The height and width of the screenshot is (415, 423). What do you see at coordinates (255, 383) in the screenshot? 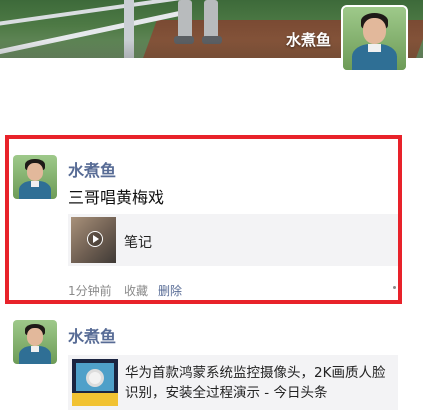
I see `link-title: 华为首款鸿蒙系统监控摄像头，2K画质人脸识别，安装全过程演示 - 今日头条` at bounding box center [255, 383].